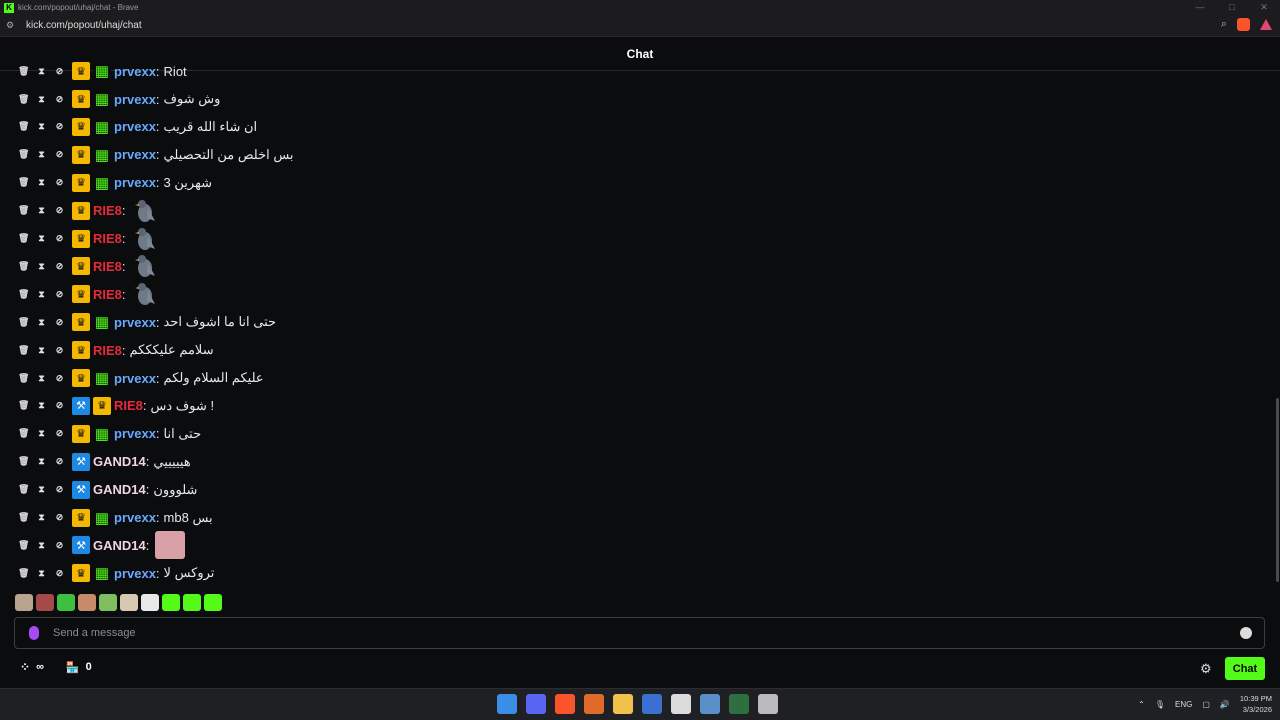 The image size is (1280, 720). I want to click on affinity-icon, so click(594, 704).